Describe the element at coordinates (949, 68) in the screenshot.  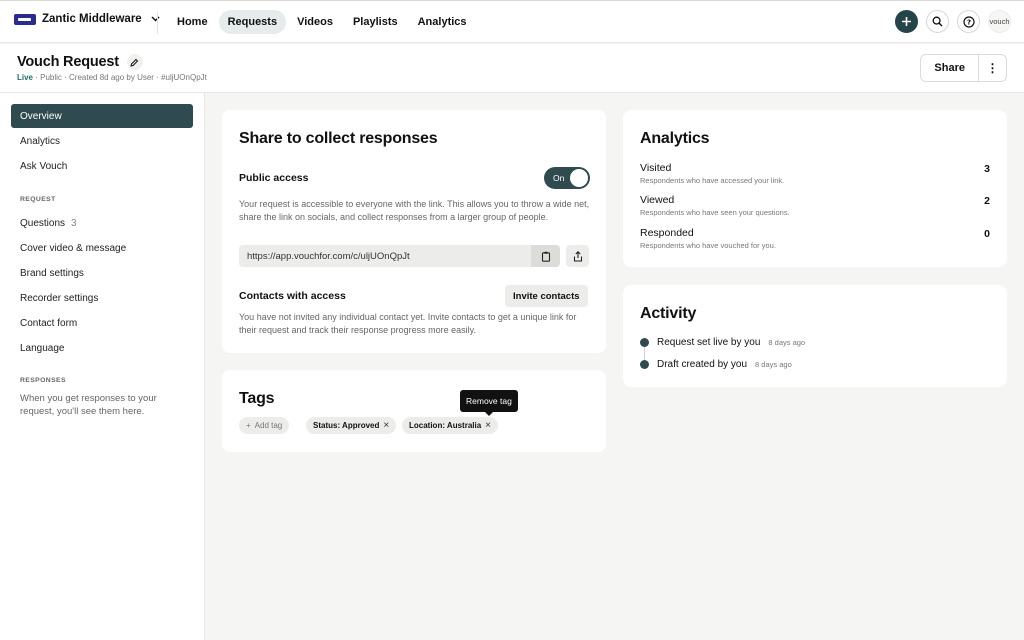
I see `share-button: Share` at that location.